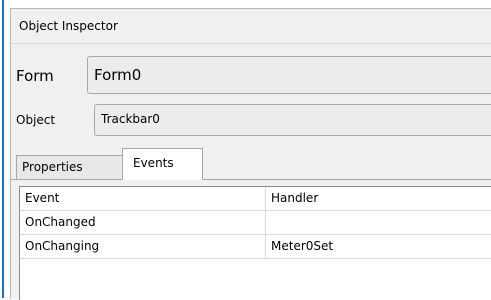 The image size is (491, 300). What do you see at coordinates (378, 246) in the screenshot?
I see `handler-cell: Meter0Set` at bounding box center [378, 246].